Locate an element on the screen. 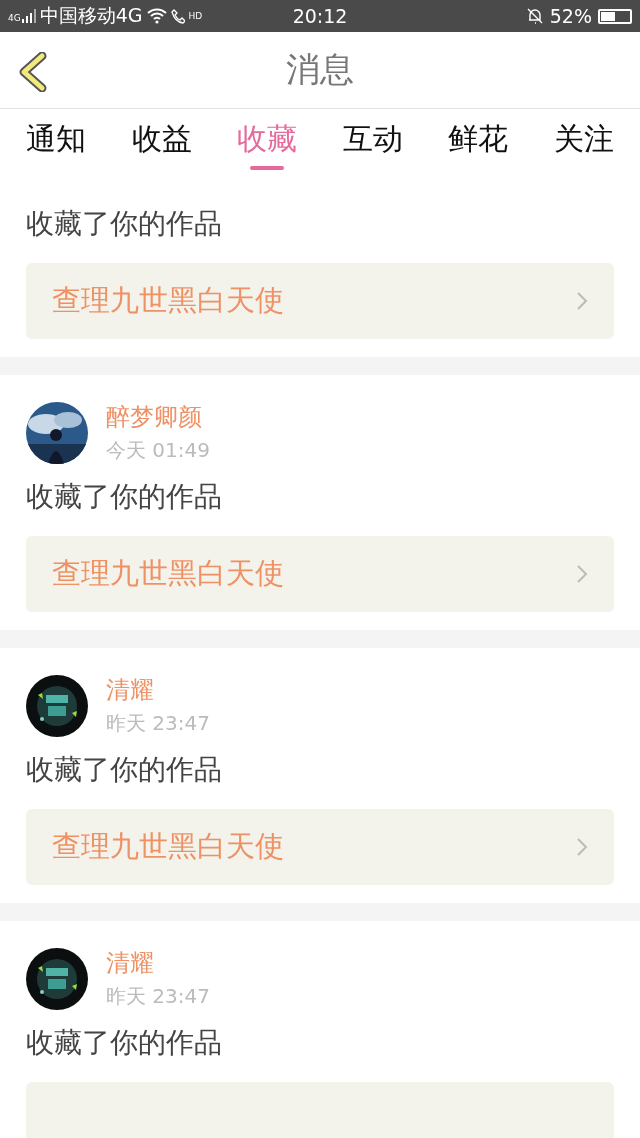  signal-icon is located at coordinates (28, 16).